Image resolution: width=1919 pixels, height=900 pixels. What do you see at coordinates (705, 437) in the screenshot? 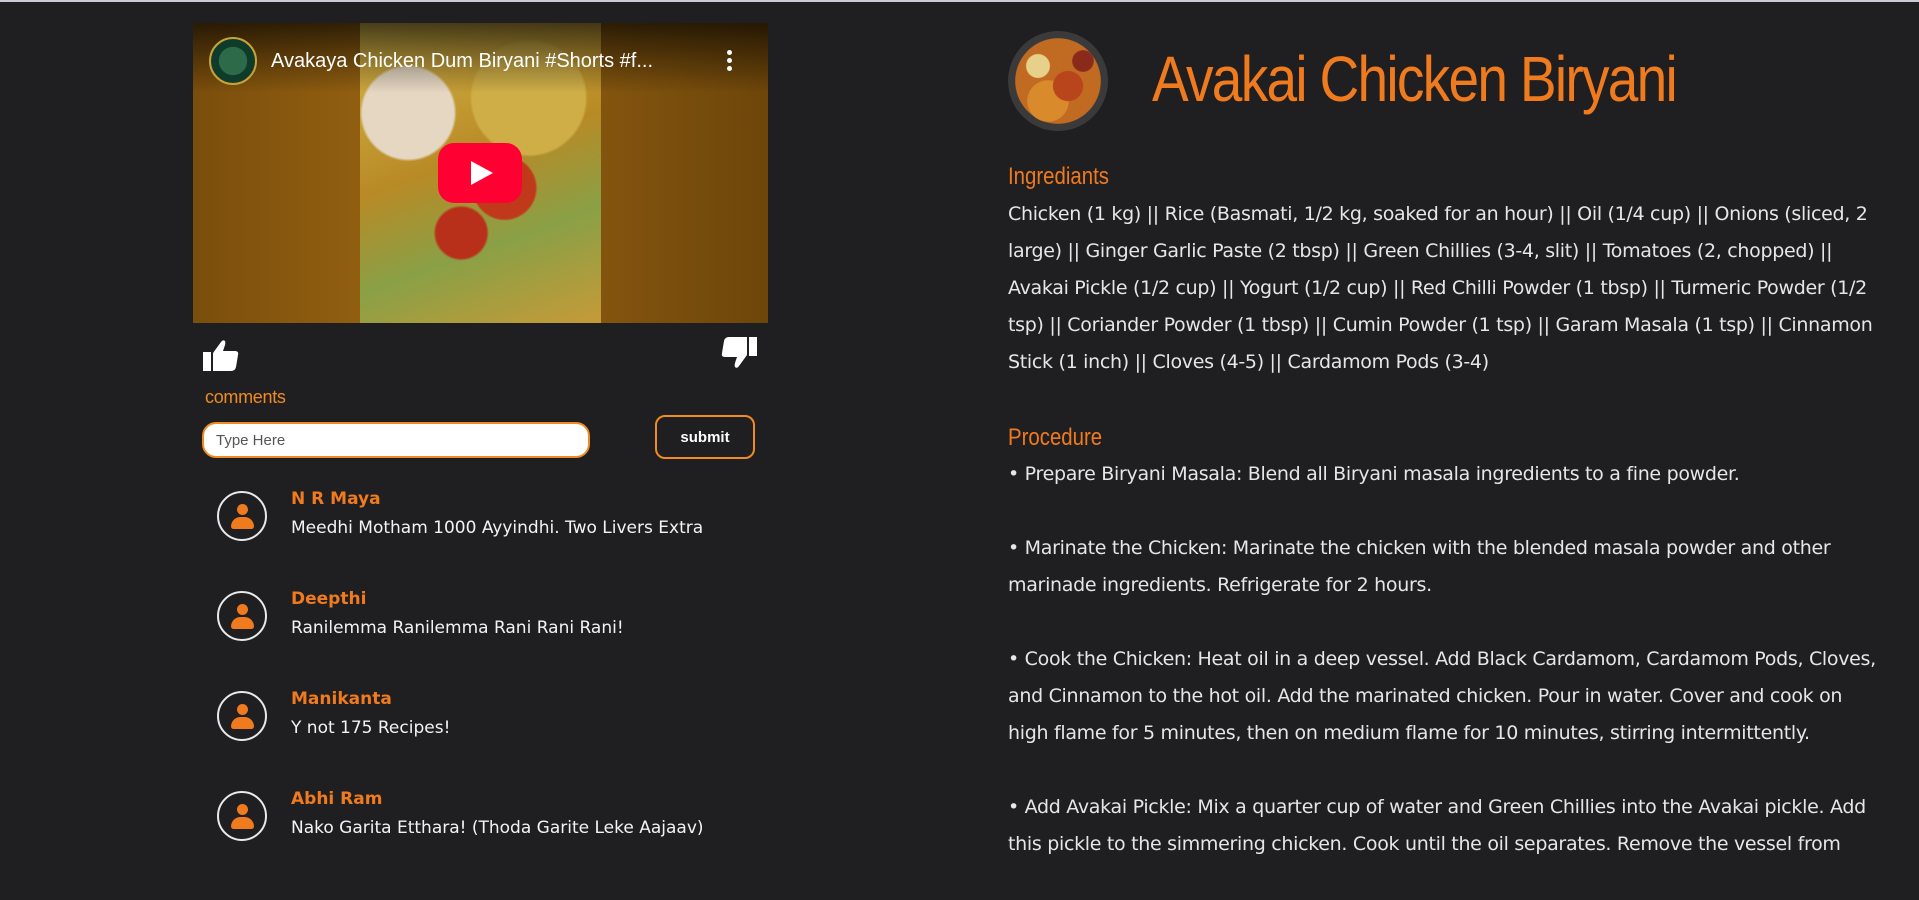
I see `submit-button: submit` at bounding box center [705, 437].